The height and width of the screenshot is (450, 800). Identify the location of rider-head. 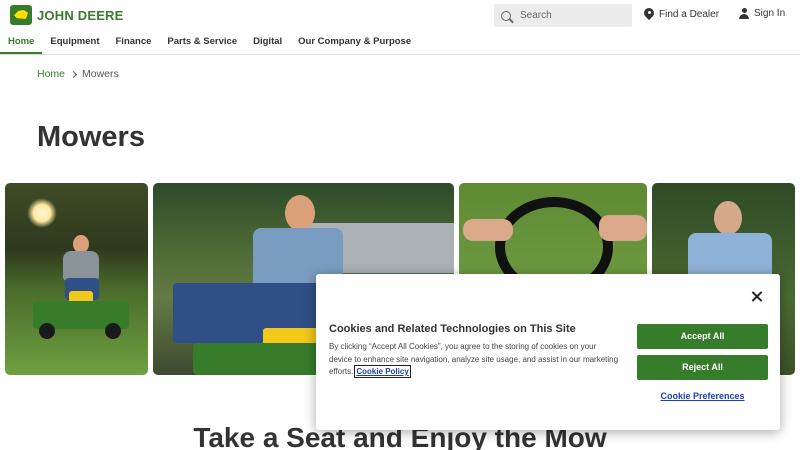
(300, 213).